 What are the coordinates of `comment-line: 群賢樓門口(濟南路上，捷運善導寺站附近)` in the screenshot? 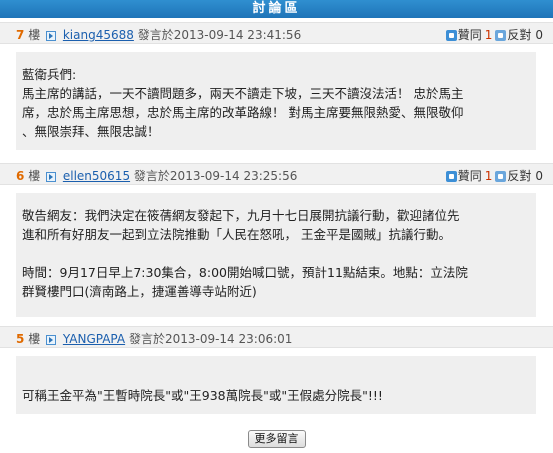 It's located at (139, 291).